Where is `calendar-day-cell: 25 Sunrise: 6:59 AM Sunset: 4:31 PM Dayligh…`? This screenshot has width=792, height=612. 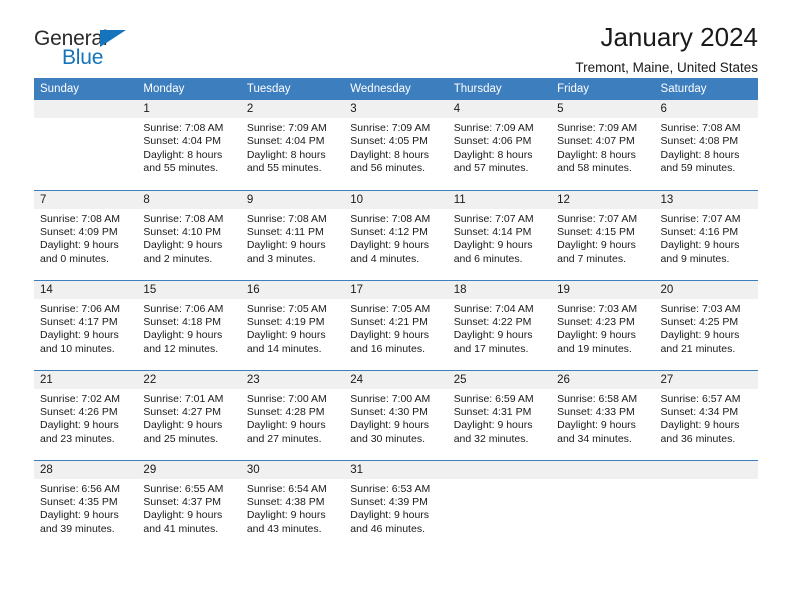
calendar-day-cell: 25 Sunrise: 6:59 AM Sunset: 4:31 PM Dayligh… is located at coordinates (499, 414).